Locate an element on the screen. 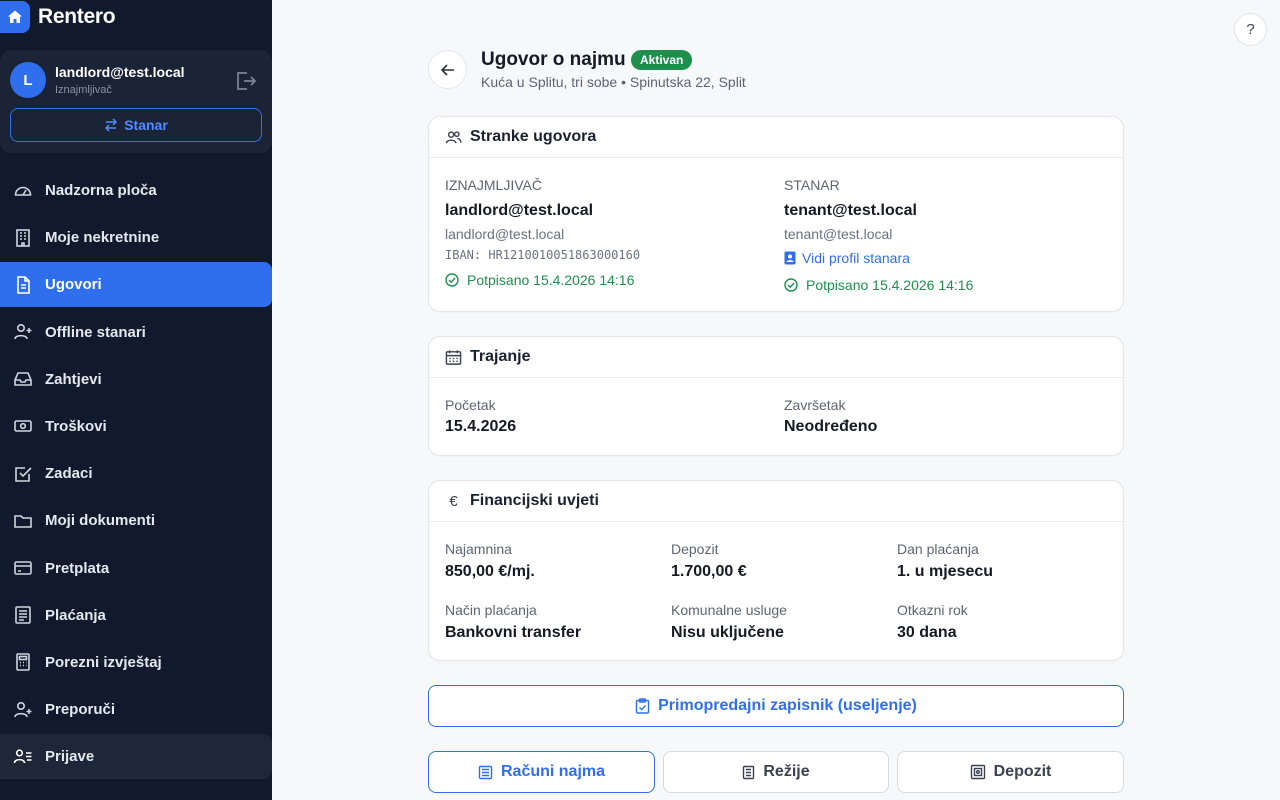 The image size is (1280, 800). sidebar-item-dashboard: Nadzorna ploča is located at coordinates (136, 190).